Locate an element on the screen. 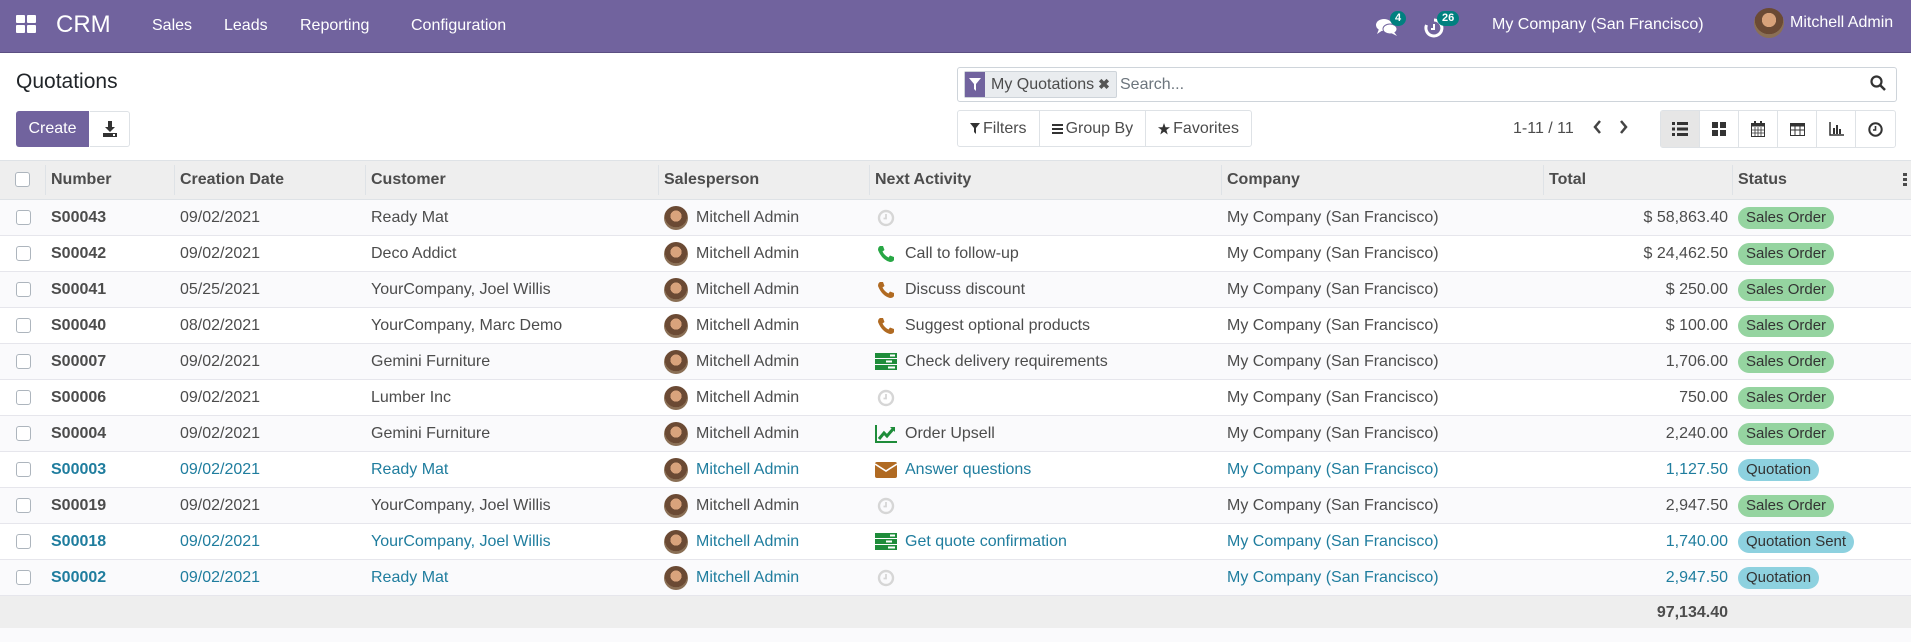  menu-configuration: Configuration is located at coordinates (458, 26).